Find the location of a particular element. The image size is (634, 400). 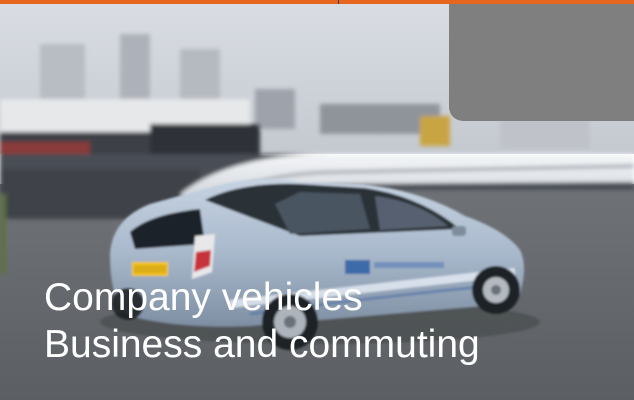

caption-line-2: Business and commuting is located at coordinates (262, 344).